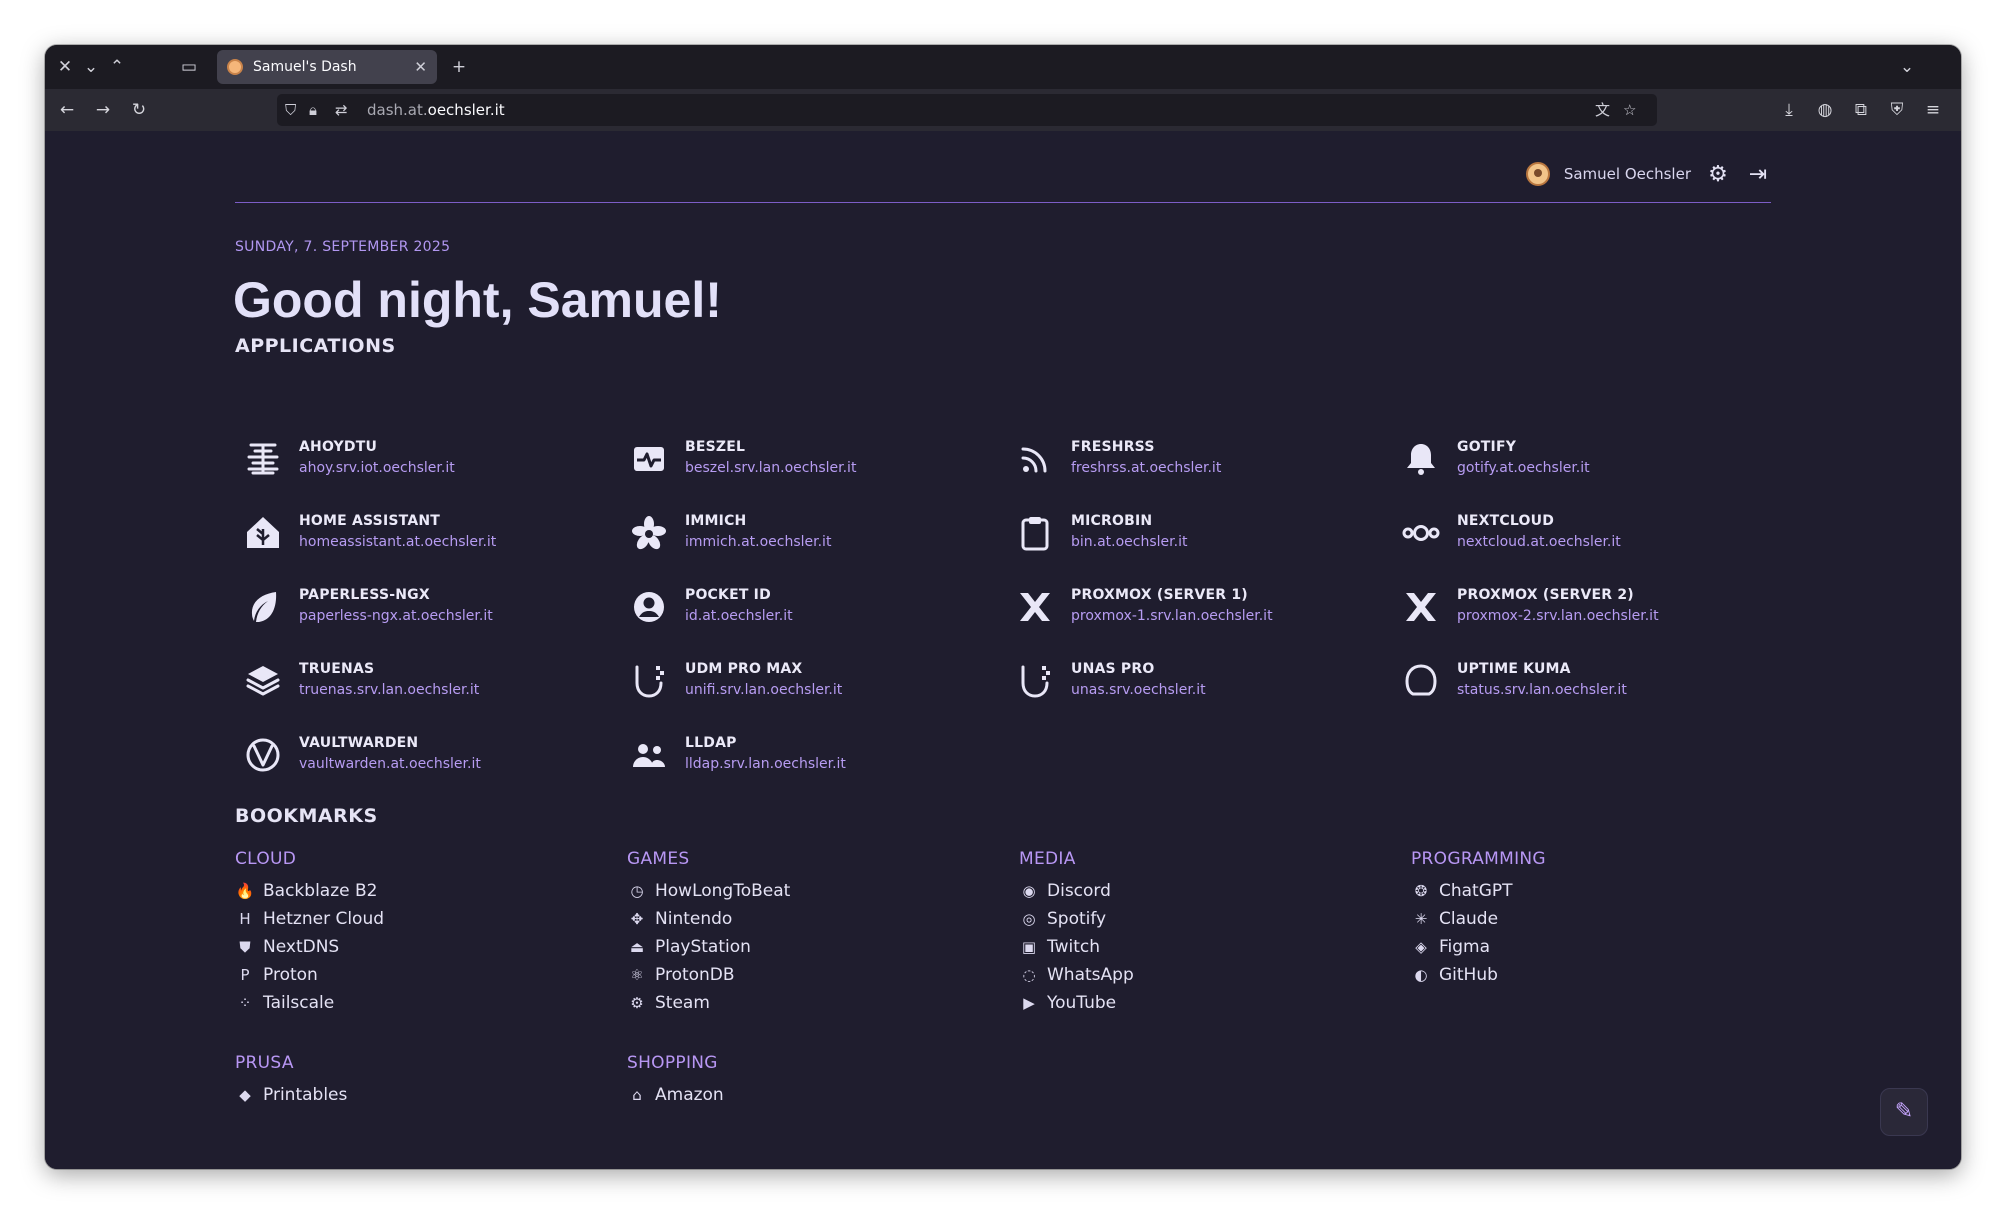 The width and height of the screenshot is (2006, 1214). What do you see at coordinates (770, 468) in the screenshot?
I see `app-url: beszel.srv.lan.oechsler.it` at bounding box center [770, 468].